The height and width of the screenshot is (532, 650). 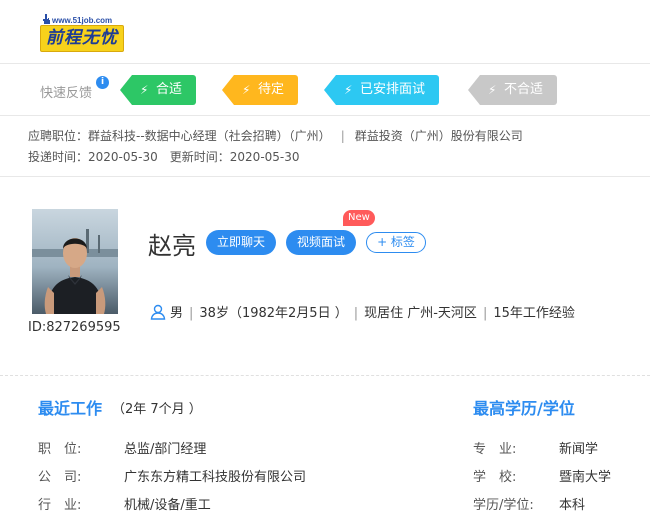 What do you see at coordinates (534, 313) in the screenshot?
I see `work-experience: 15年工作经验` at bounding box center [534, 313].